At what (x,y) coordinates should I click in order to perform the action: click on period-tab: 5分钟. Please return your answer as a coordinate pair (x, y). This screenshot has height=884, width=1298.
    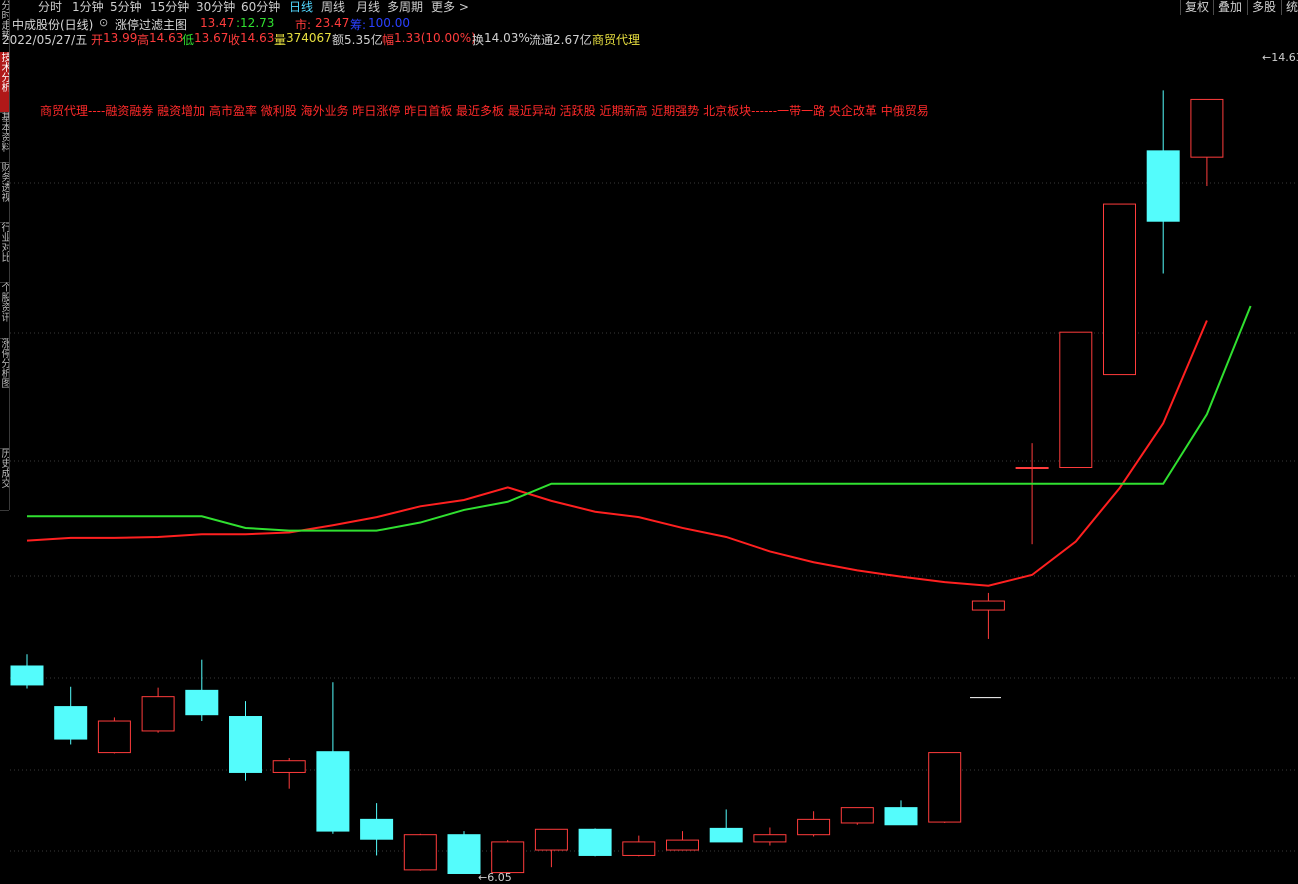
    Looking at the image, I should click on (126, 7).